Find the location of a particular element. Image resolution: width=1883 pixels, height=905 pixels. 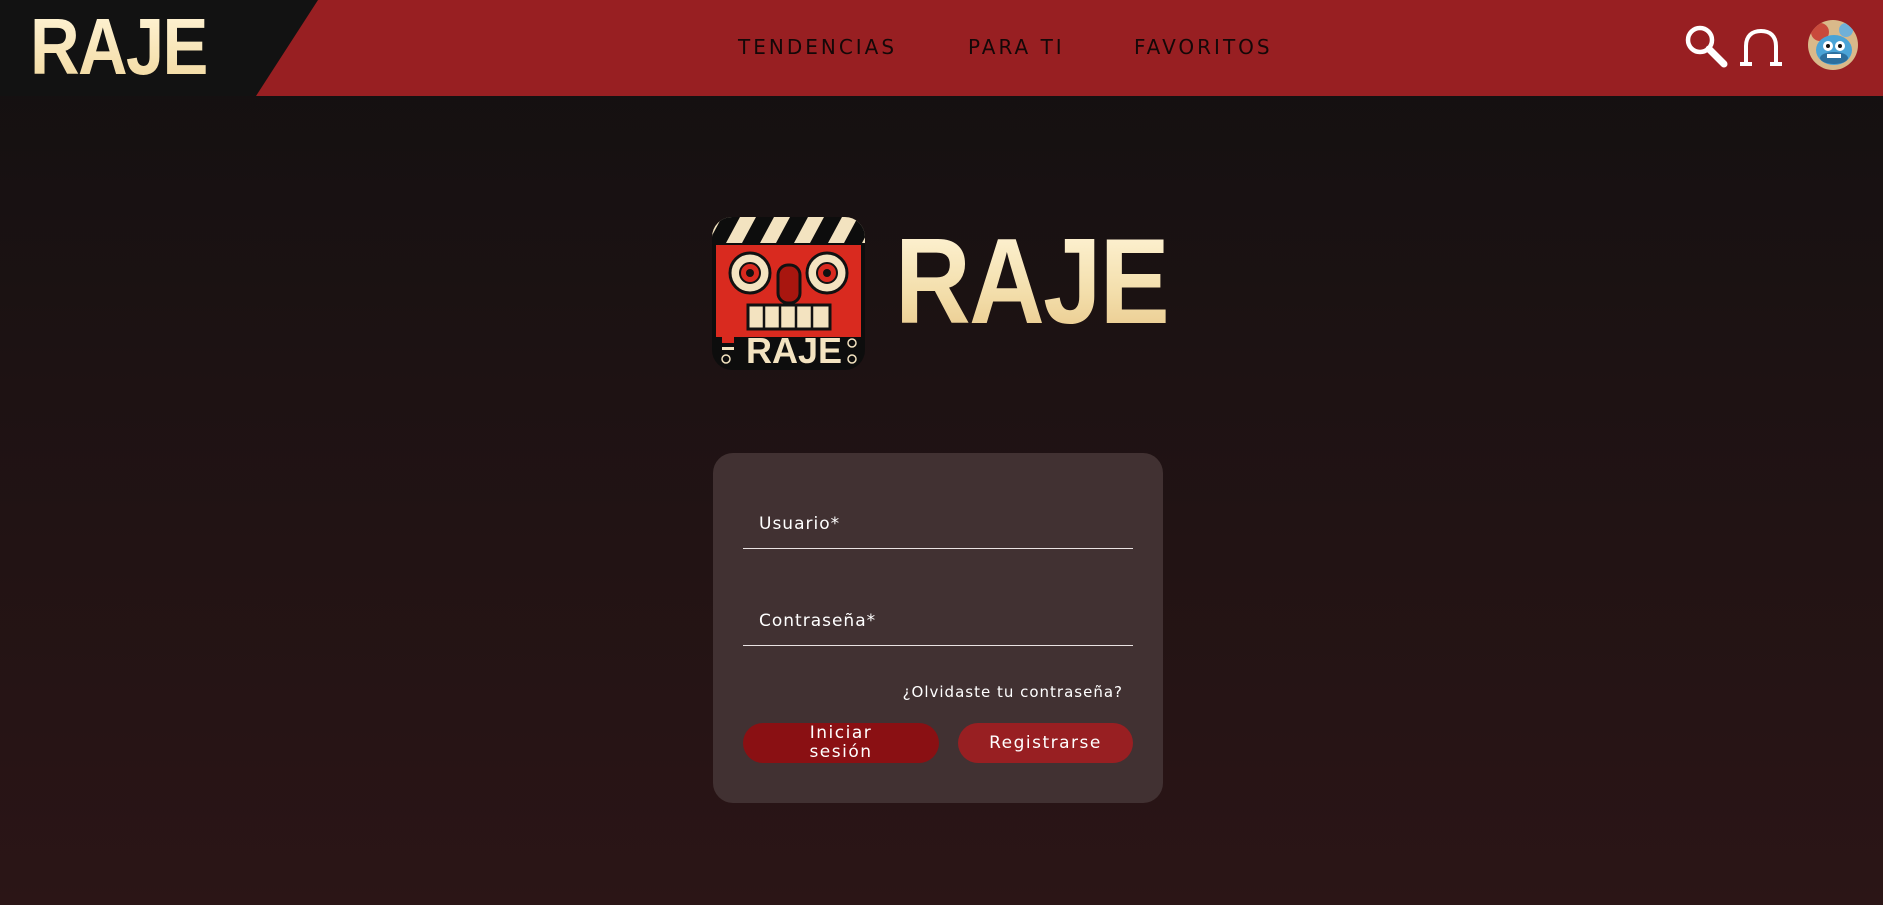

username-input is located at coordinates (938, 521).